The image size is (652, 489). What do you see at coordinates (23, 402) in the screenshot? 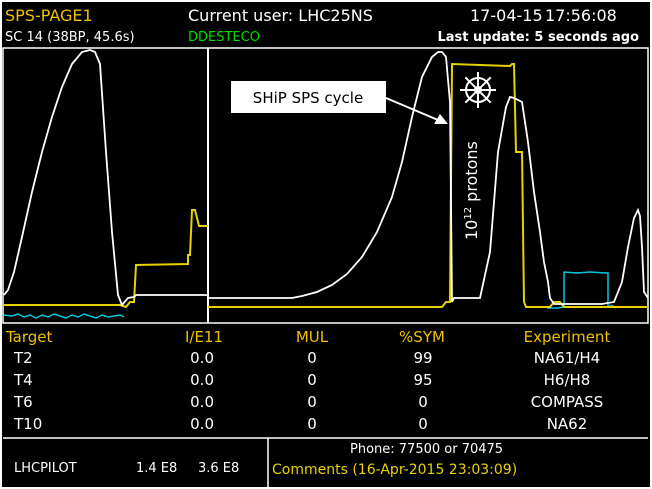
I see `row-target: T6` at bounding box center [23, 402].